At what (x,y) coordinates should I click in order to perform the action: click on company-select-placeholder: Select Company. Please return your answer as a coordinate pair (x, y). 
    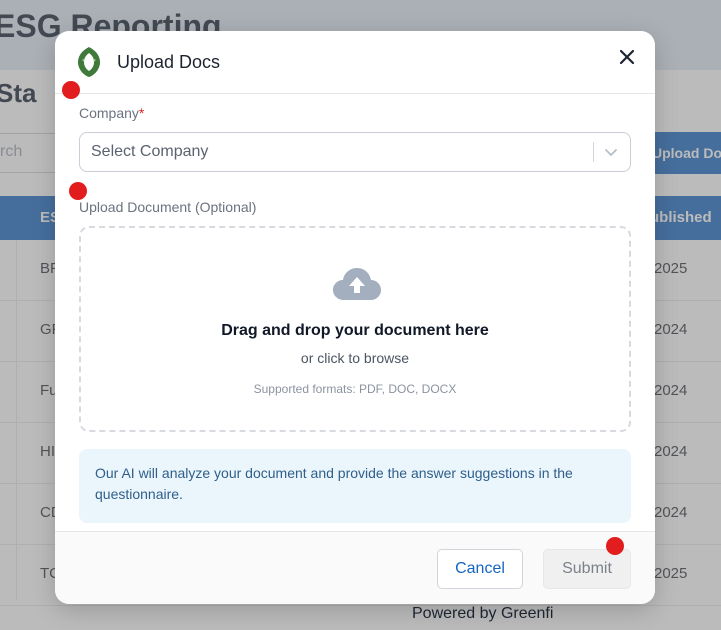
    Looking at the image, I should click on (150, 151).